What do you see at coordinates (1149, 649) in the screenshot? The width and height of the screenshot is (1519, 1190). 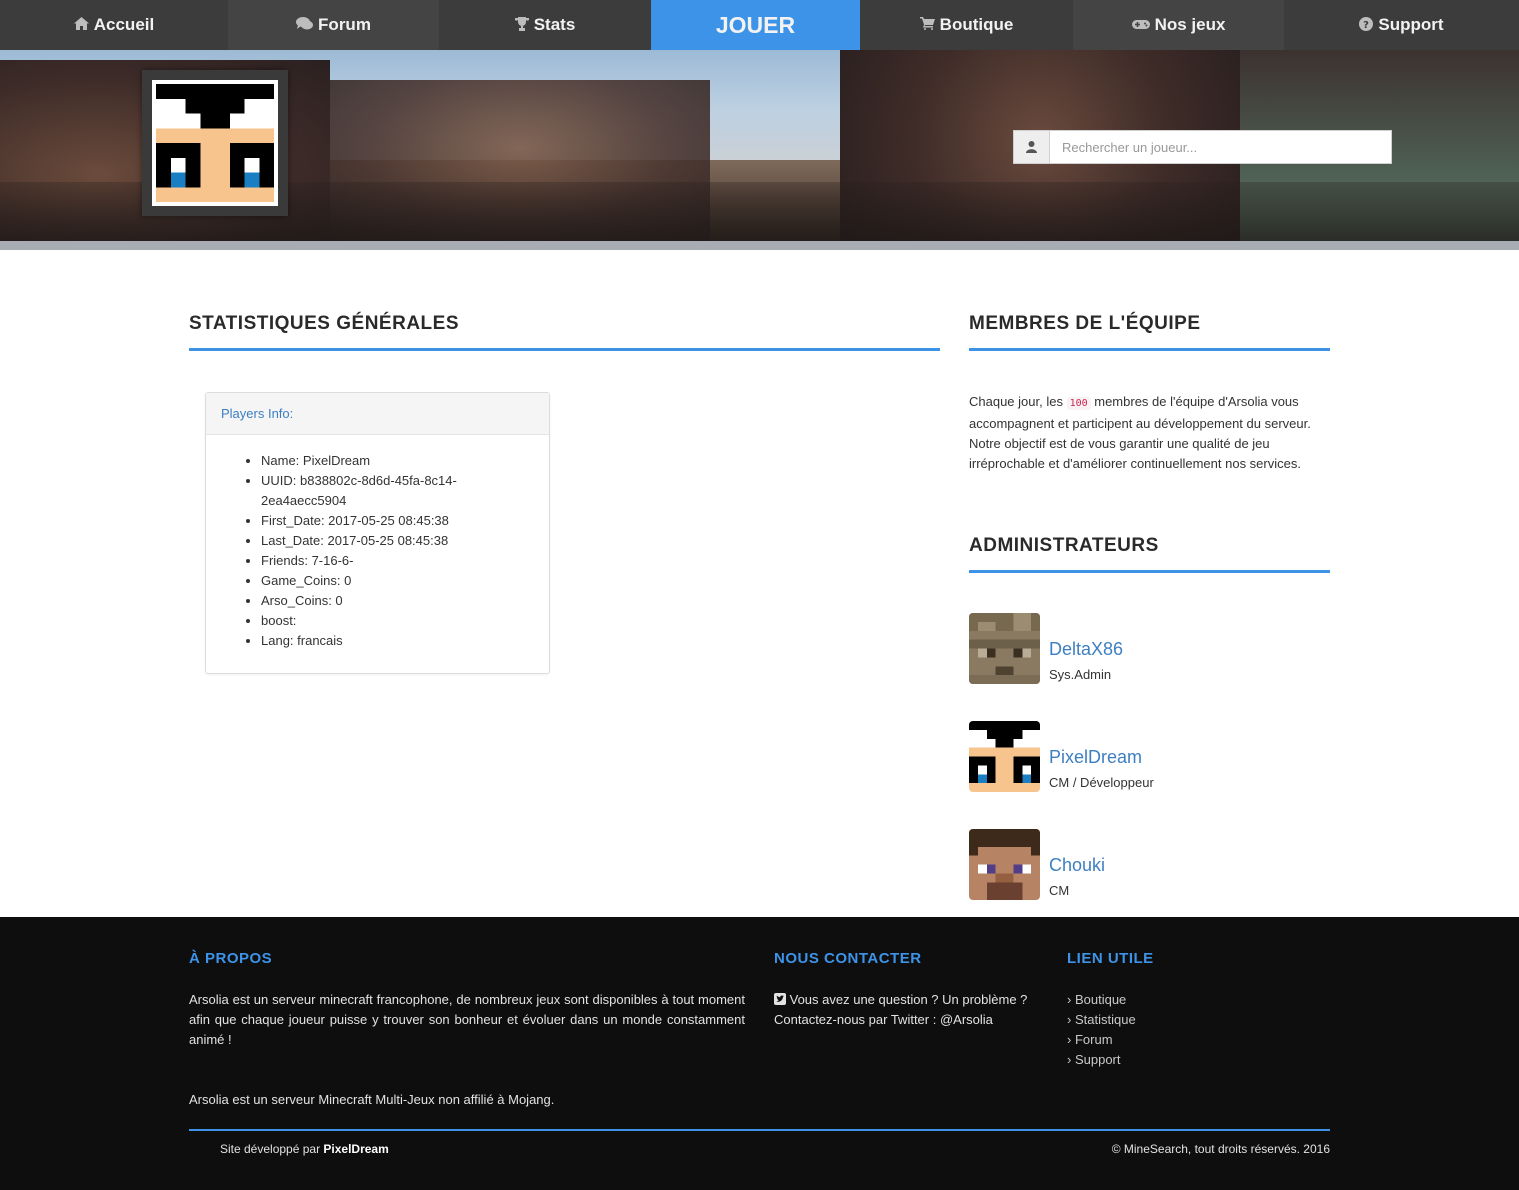 I see `member-card: DeltaX86 Sys.Admin` at bounding box center [1149, 649].